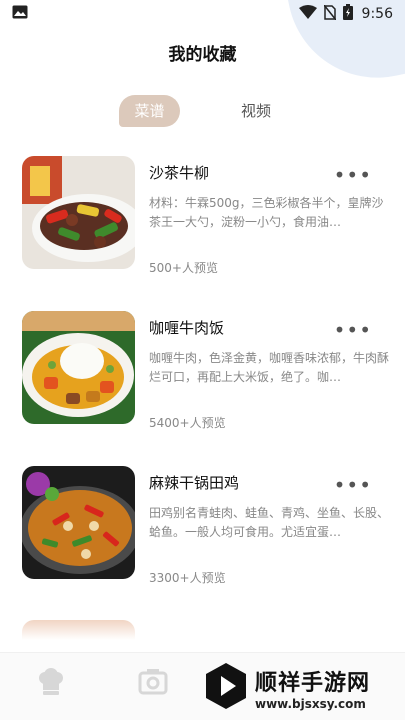 The width and height of the screenshot is (405, 720). What do you see at coordinates (78, 522) in the screenshot?
I see `recipe-thumbnail-spicy-frog` at bounding box center [78, 522].